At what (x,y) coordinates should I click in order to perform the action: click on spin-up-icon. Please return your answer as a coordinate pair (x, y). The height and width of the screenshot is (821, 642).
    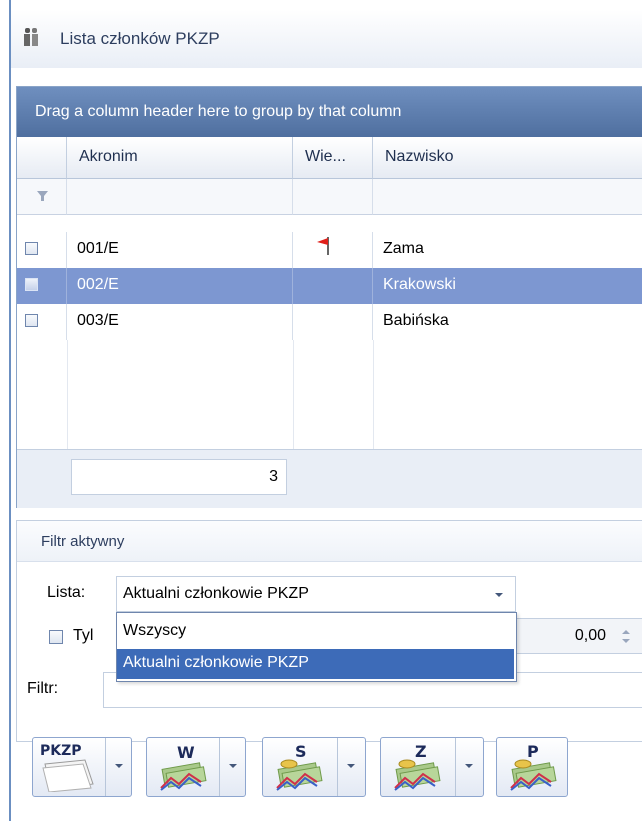
    Looking at the image, I should click on (626, 632).